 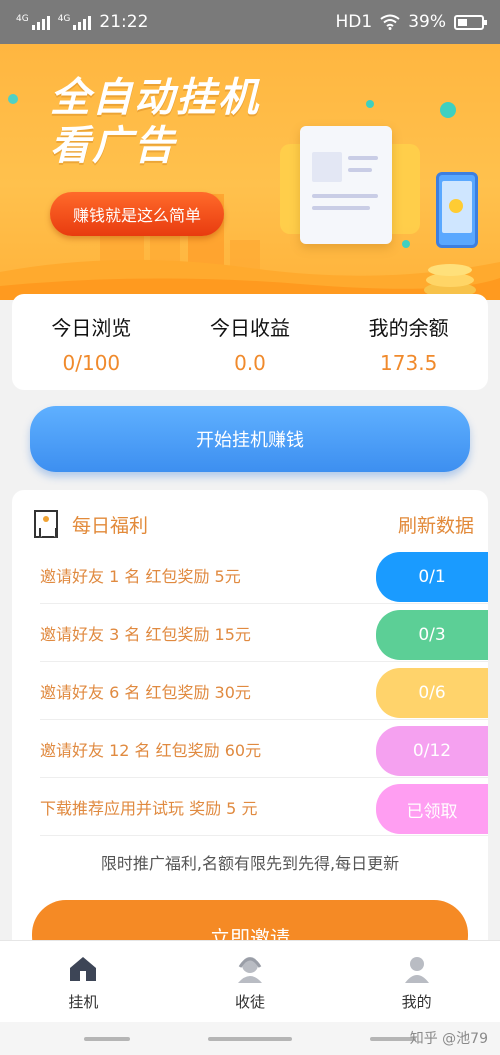 I want to click on battery-icon, so click(x=470, y=22).